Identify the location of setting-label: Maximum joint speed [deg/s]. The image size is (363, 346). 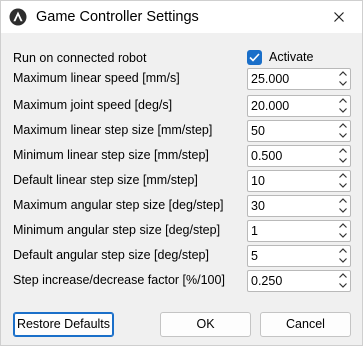
(93, 105).